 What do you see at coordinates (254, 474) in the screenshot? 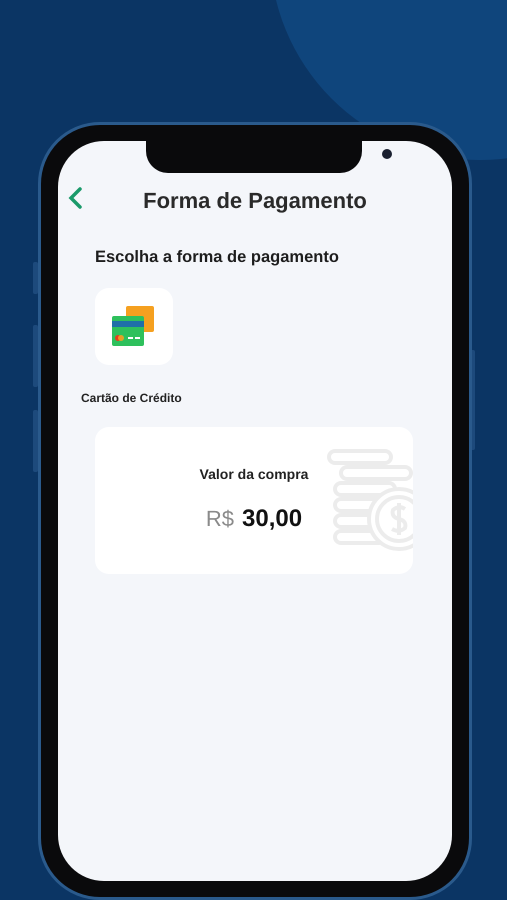
I see `purchase-label: Valor da compra` at bounding box center [254, 474].